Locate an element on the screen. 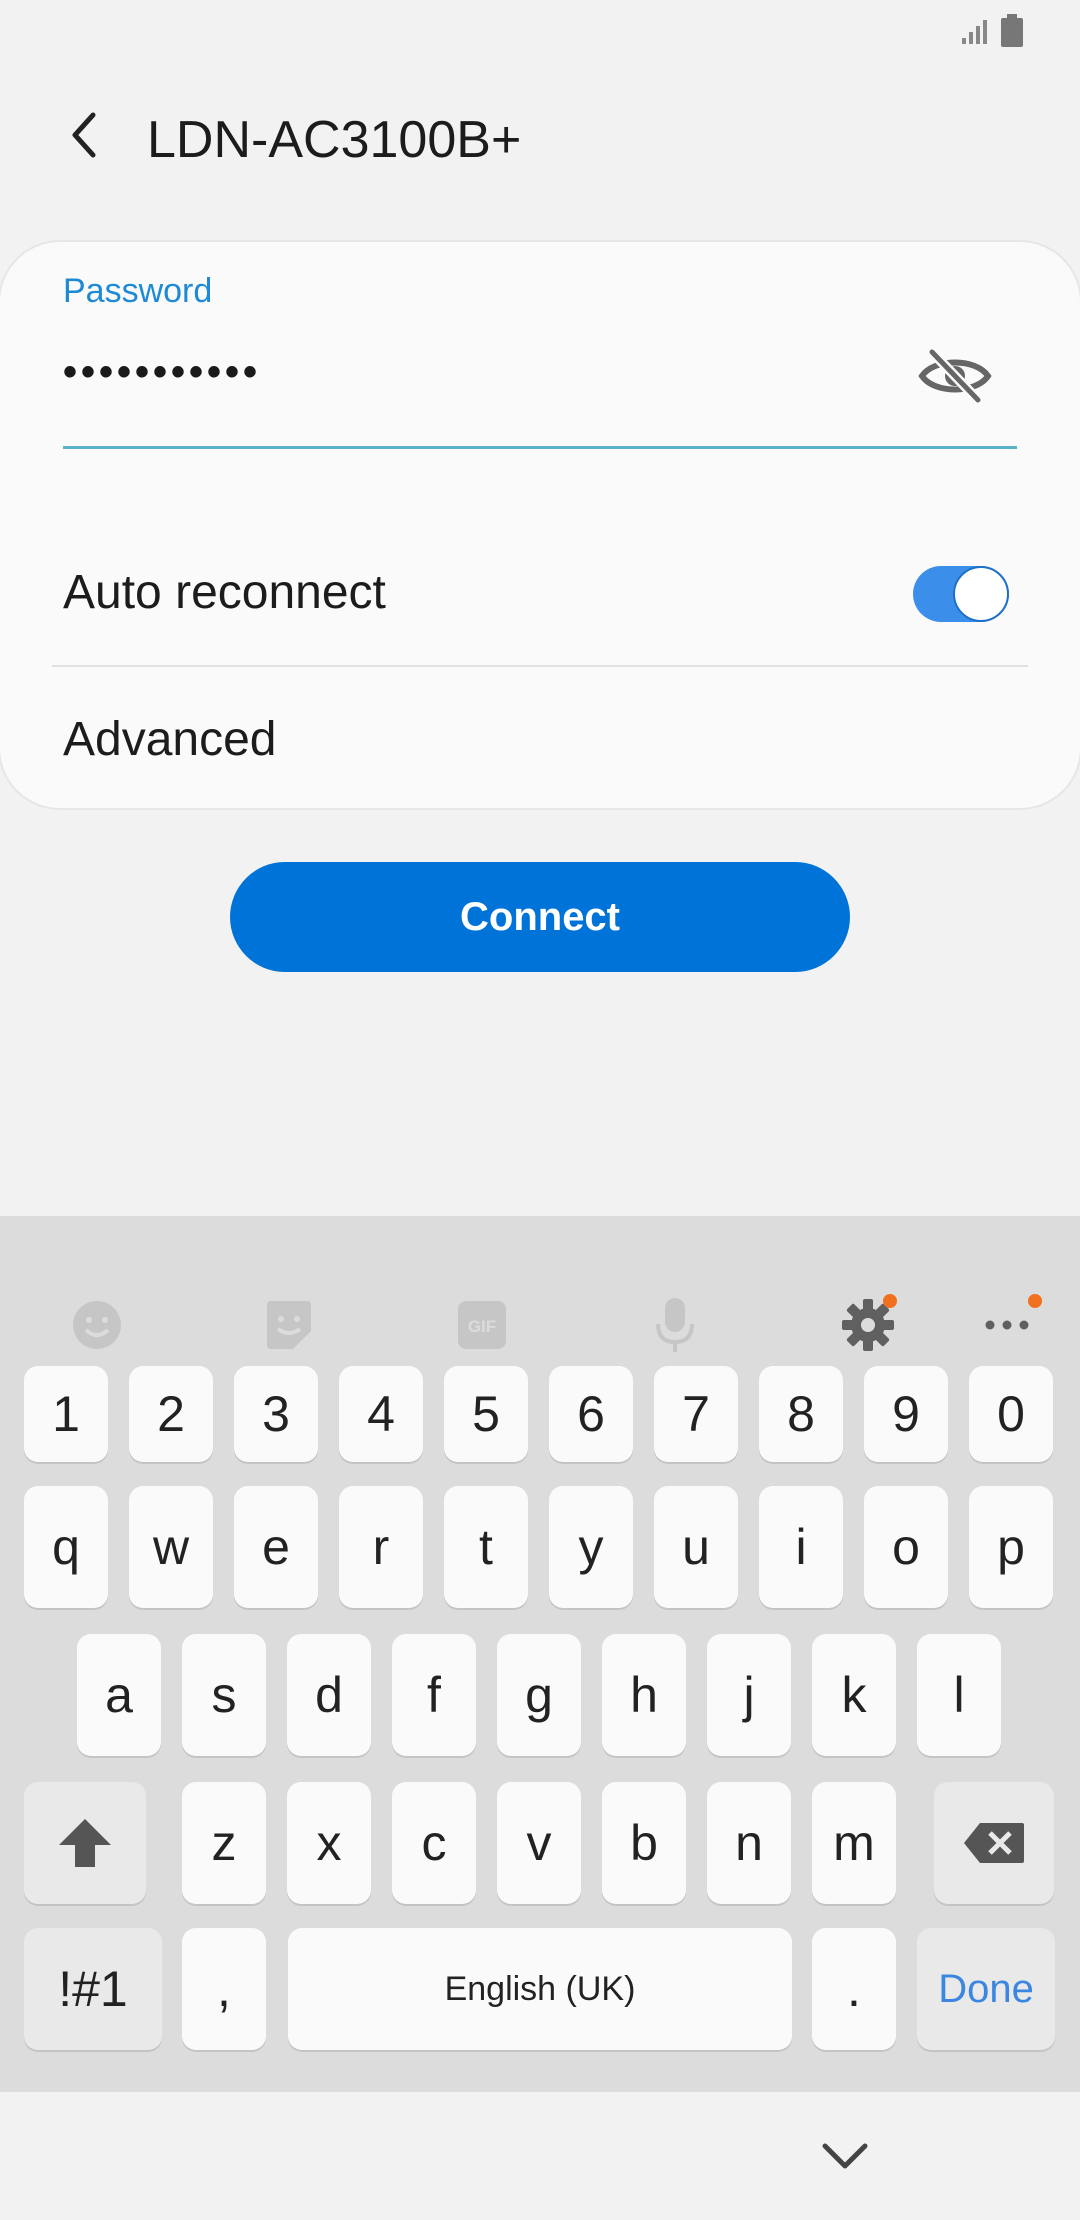 The height and width of the screenshot is (2220, 1080). key-u: u is located at coordinates (696, 1547).